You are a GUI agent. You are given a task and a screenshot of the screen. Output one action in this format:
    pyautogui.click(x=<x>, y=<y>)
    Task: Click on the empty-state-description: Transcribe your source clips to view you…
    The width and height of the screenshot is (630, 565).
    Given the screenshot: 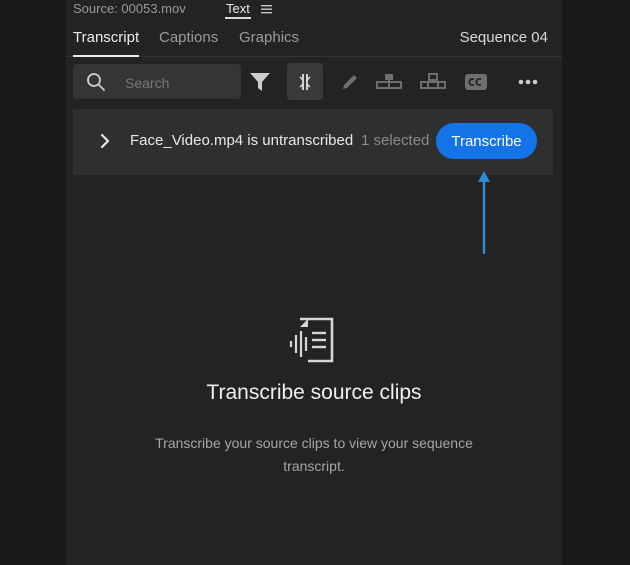 What is the action you would take?
    pyautogui.click(x=314, y=454)
    